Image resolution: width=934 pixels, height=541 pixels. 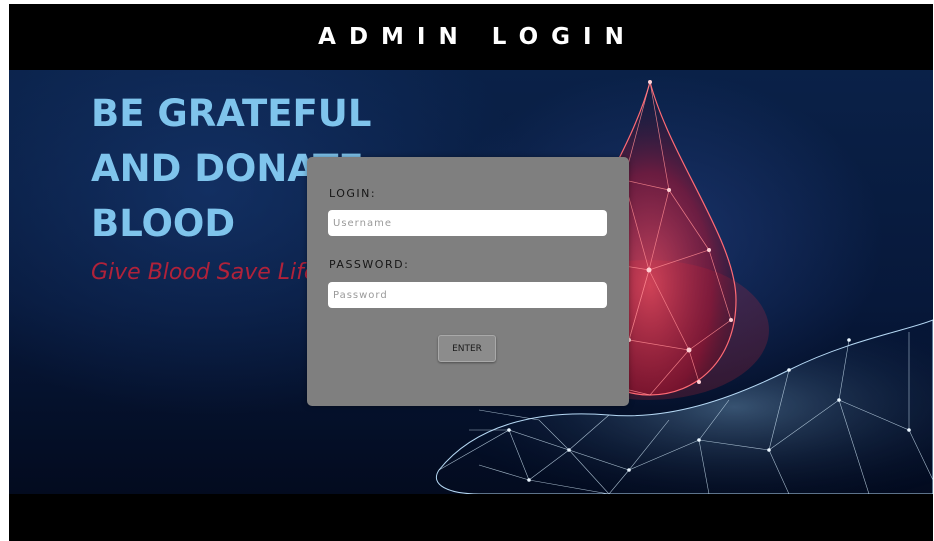 I want to click on password-input, so click(x=467, y=295).